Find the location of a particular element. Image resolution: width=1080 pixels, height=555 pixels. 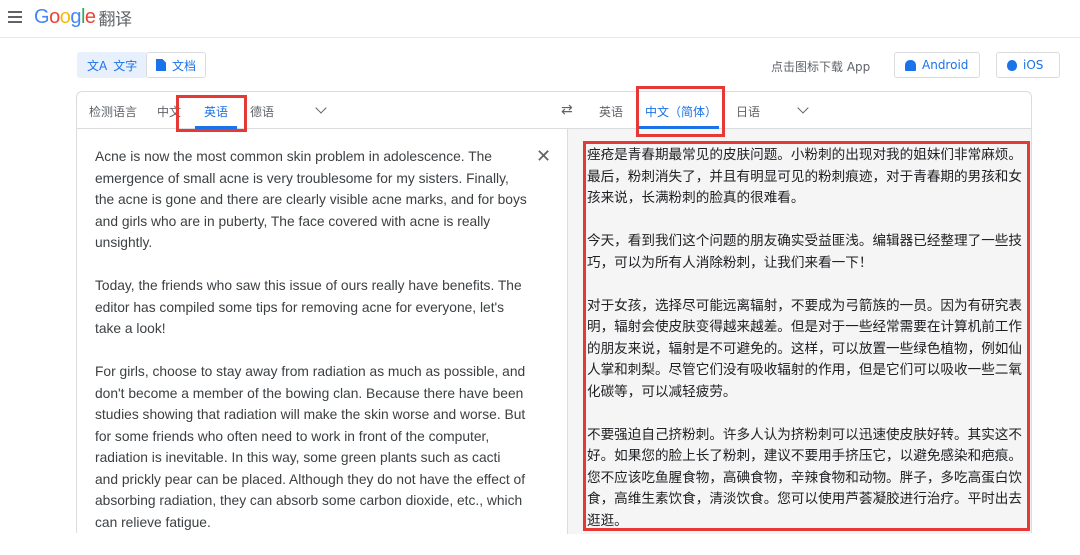

android-button: Android is located at coordinates (937, 65).